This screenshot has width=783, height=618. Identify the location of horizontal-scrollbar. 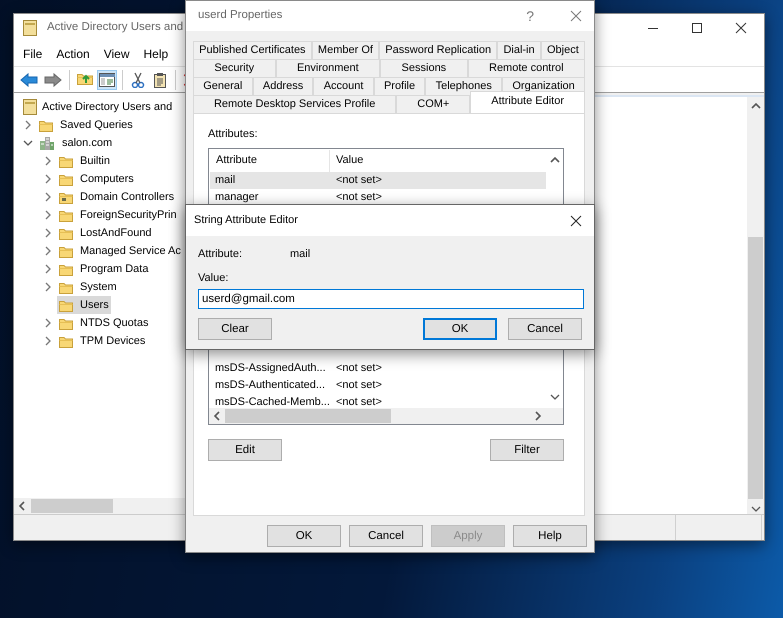
(386, 416).